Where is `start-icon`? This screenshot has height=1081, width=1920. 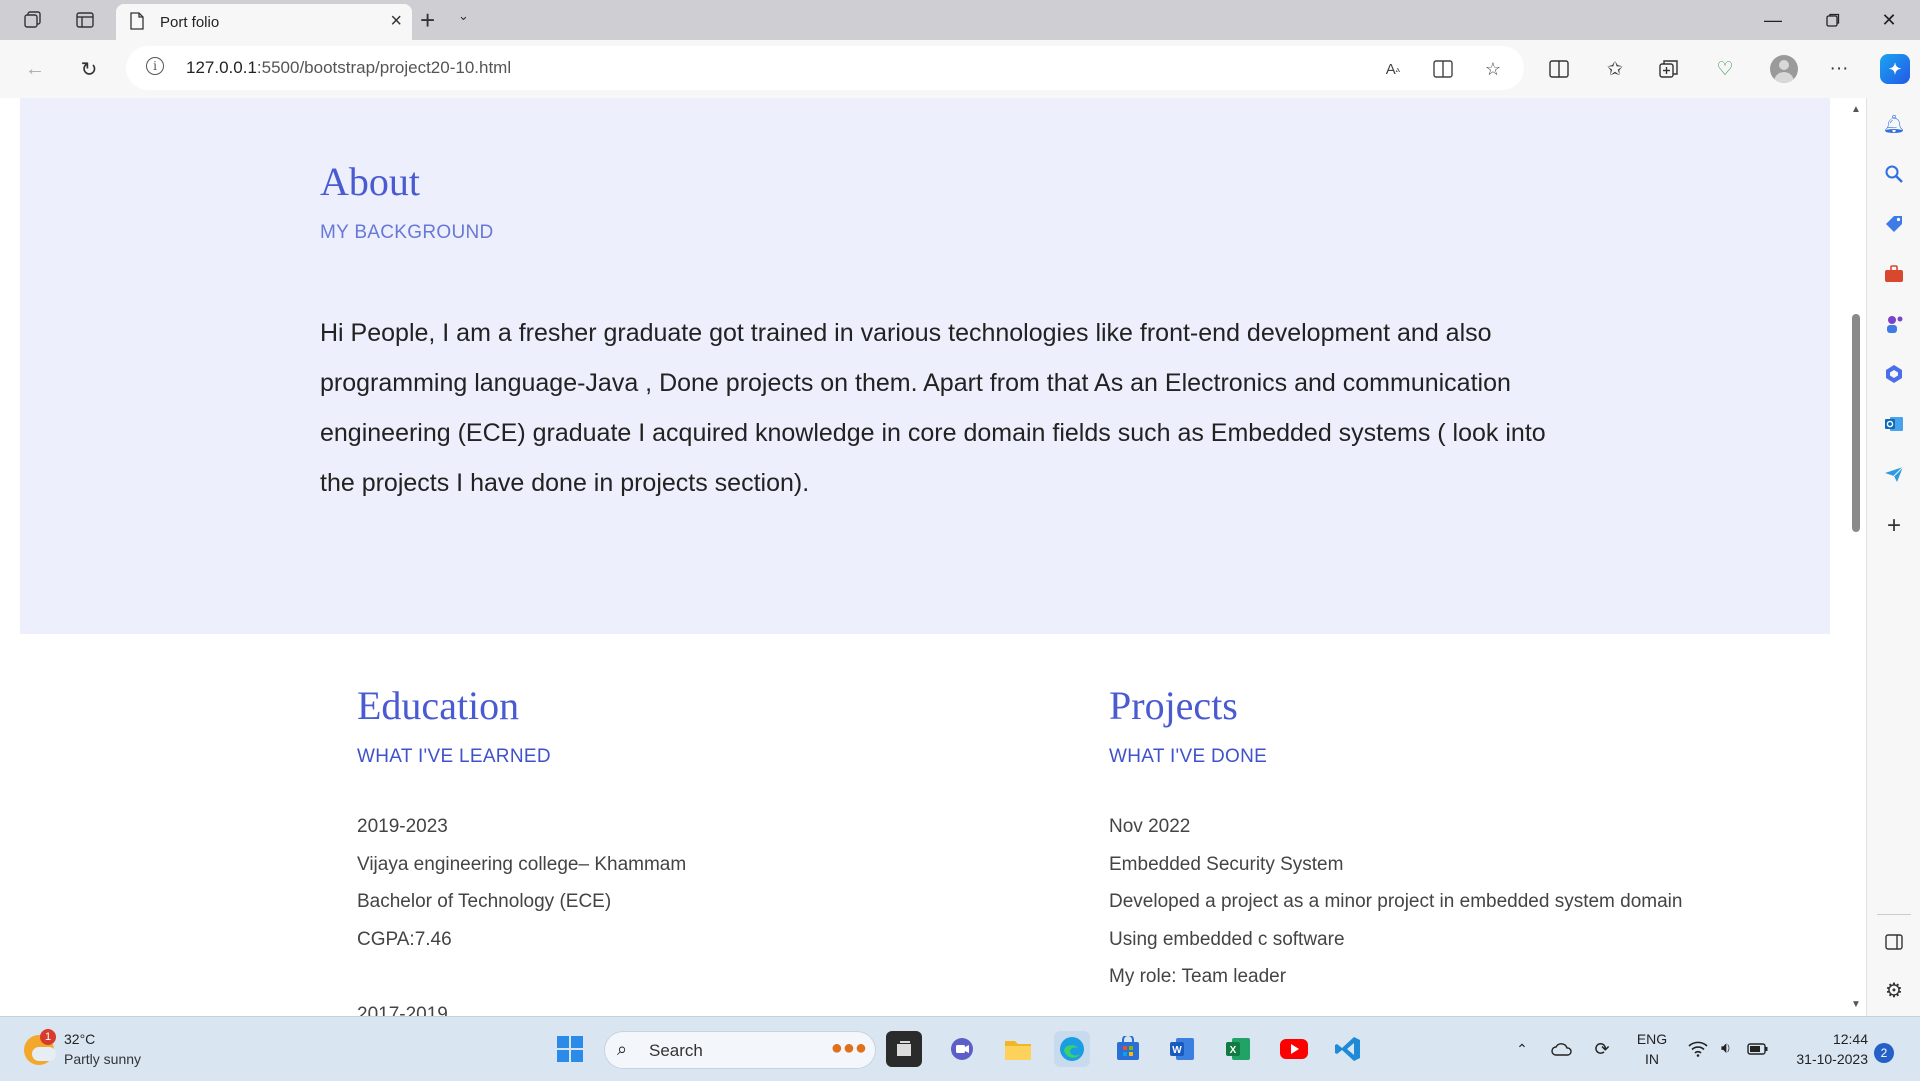 start-icon is located at coordinates (570, 1049).